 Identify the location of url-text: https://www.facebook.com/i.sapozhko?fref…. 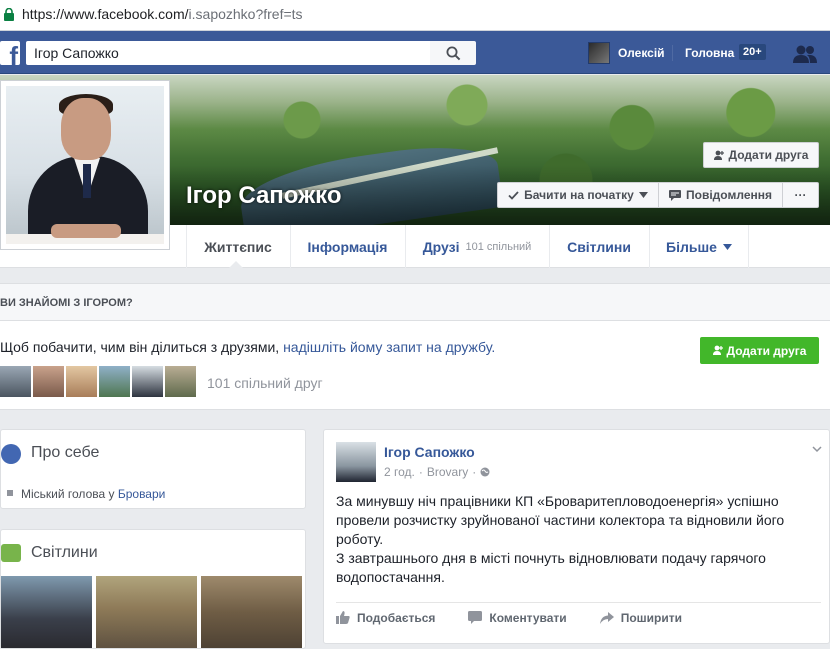
(162, 14).